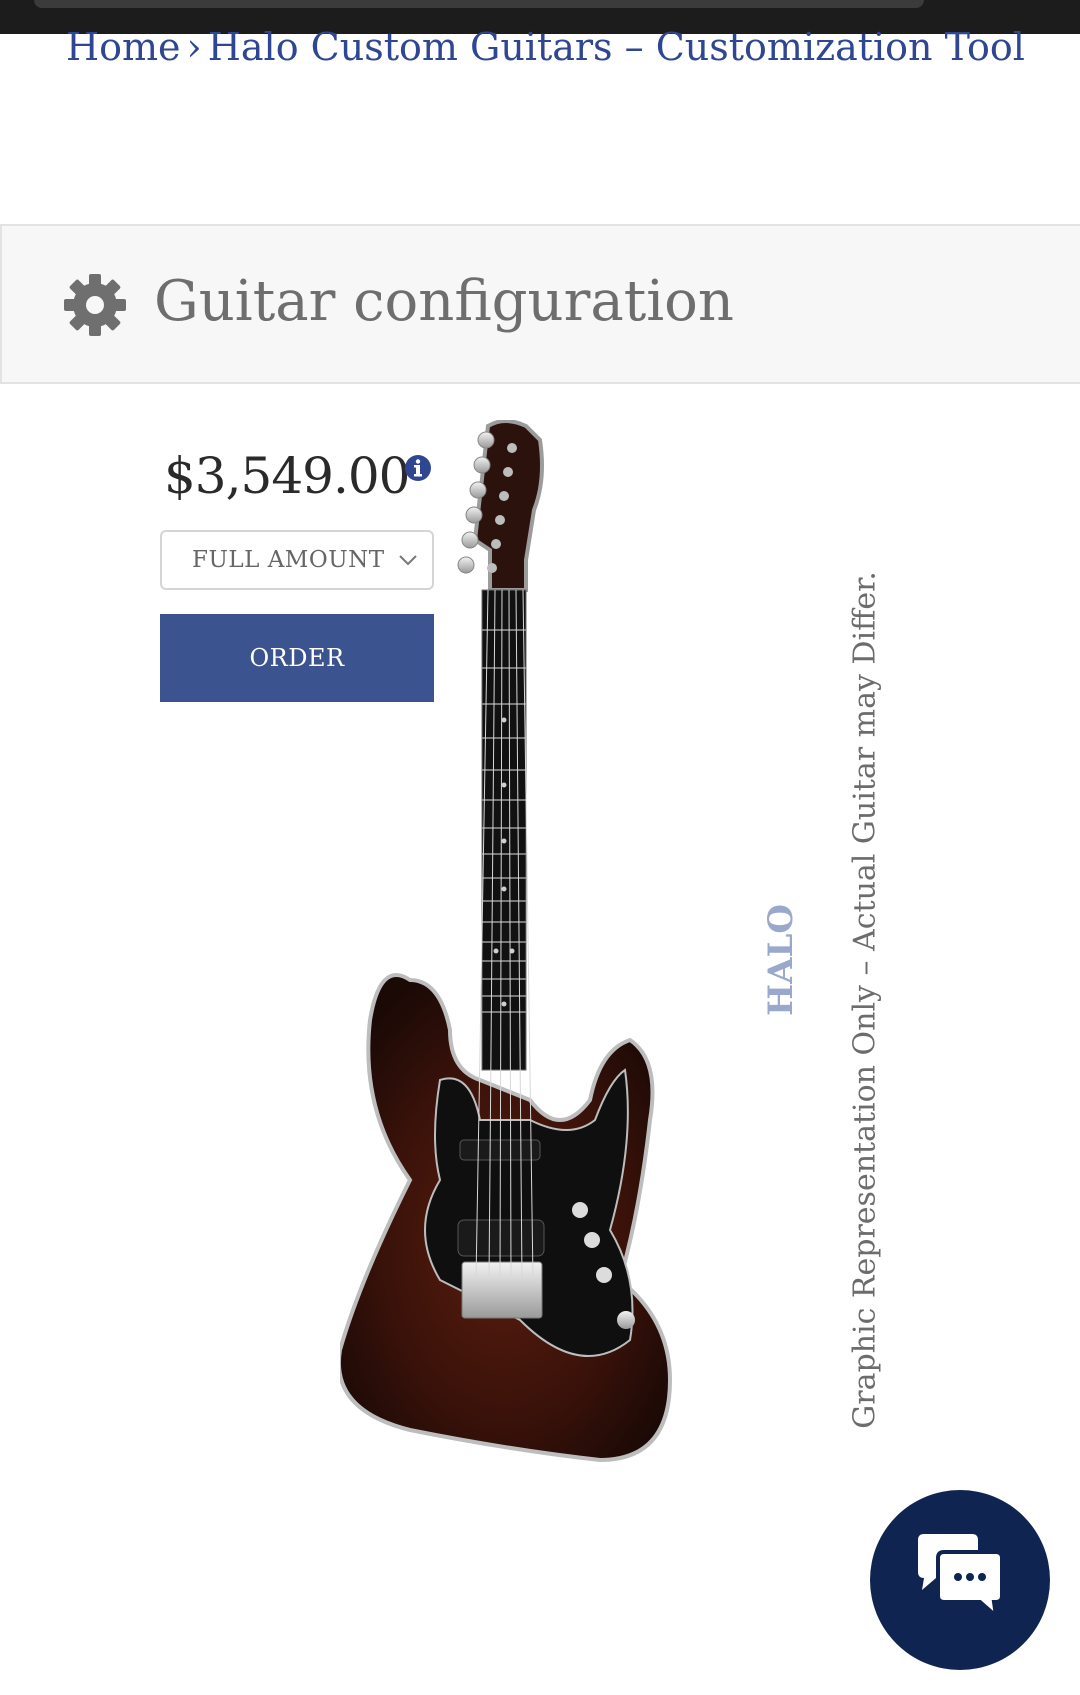 This screenshot has width=1080, height=1695. I want to click on guitar-configuration-header: Guitar configuration, so click(540, 304).